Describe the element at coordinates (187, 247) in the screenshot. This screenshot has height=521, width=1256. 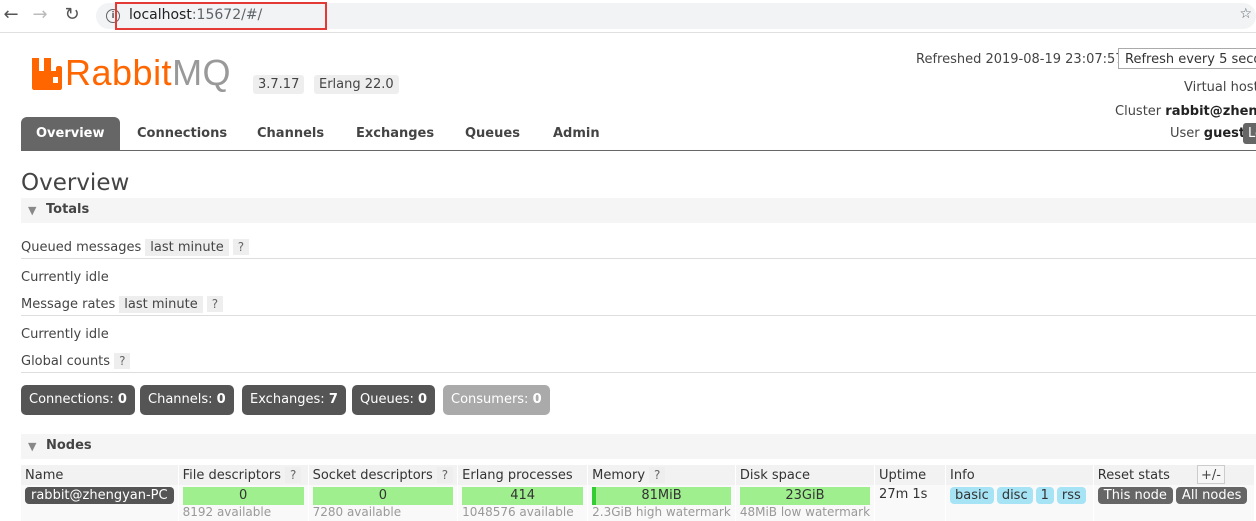
I see `queued-range-select: last minute` at that location.